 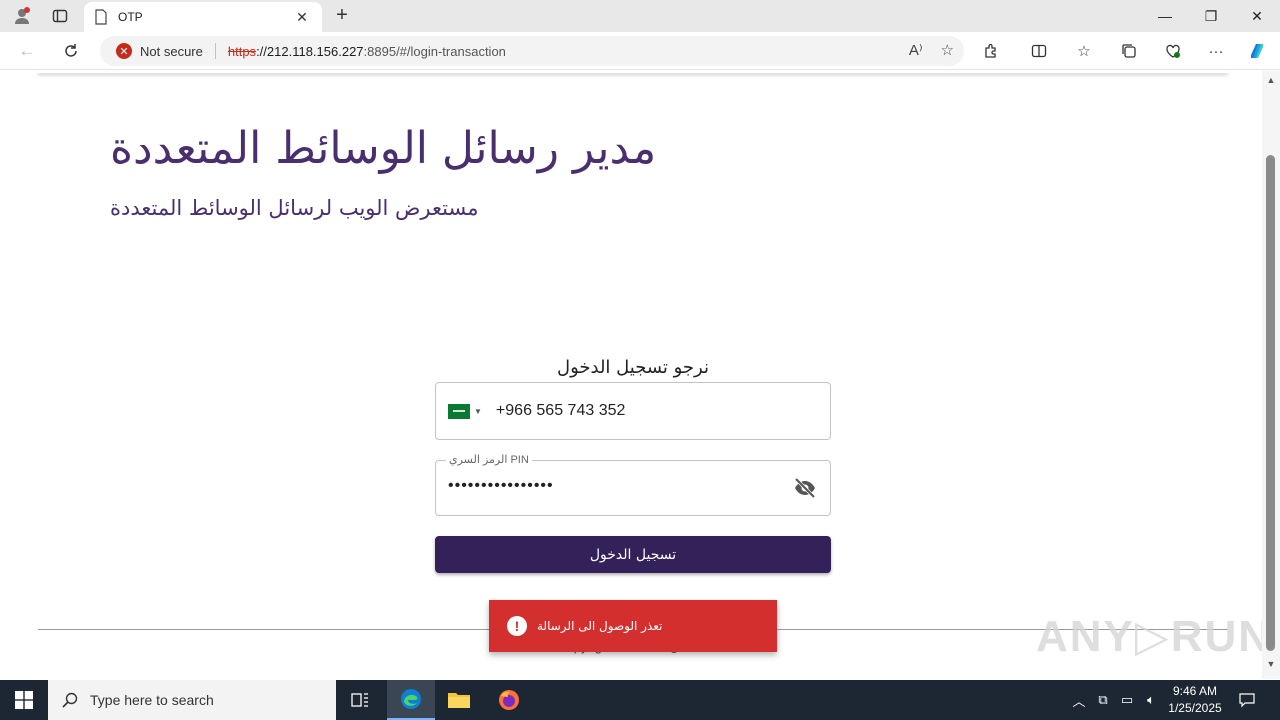 What do you see at coordinates (991, 51) in the screenshot?
I see `extensions-icon` at bounding box center [991, 51].